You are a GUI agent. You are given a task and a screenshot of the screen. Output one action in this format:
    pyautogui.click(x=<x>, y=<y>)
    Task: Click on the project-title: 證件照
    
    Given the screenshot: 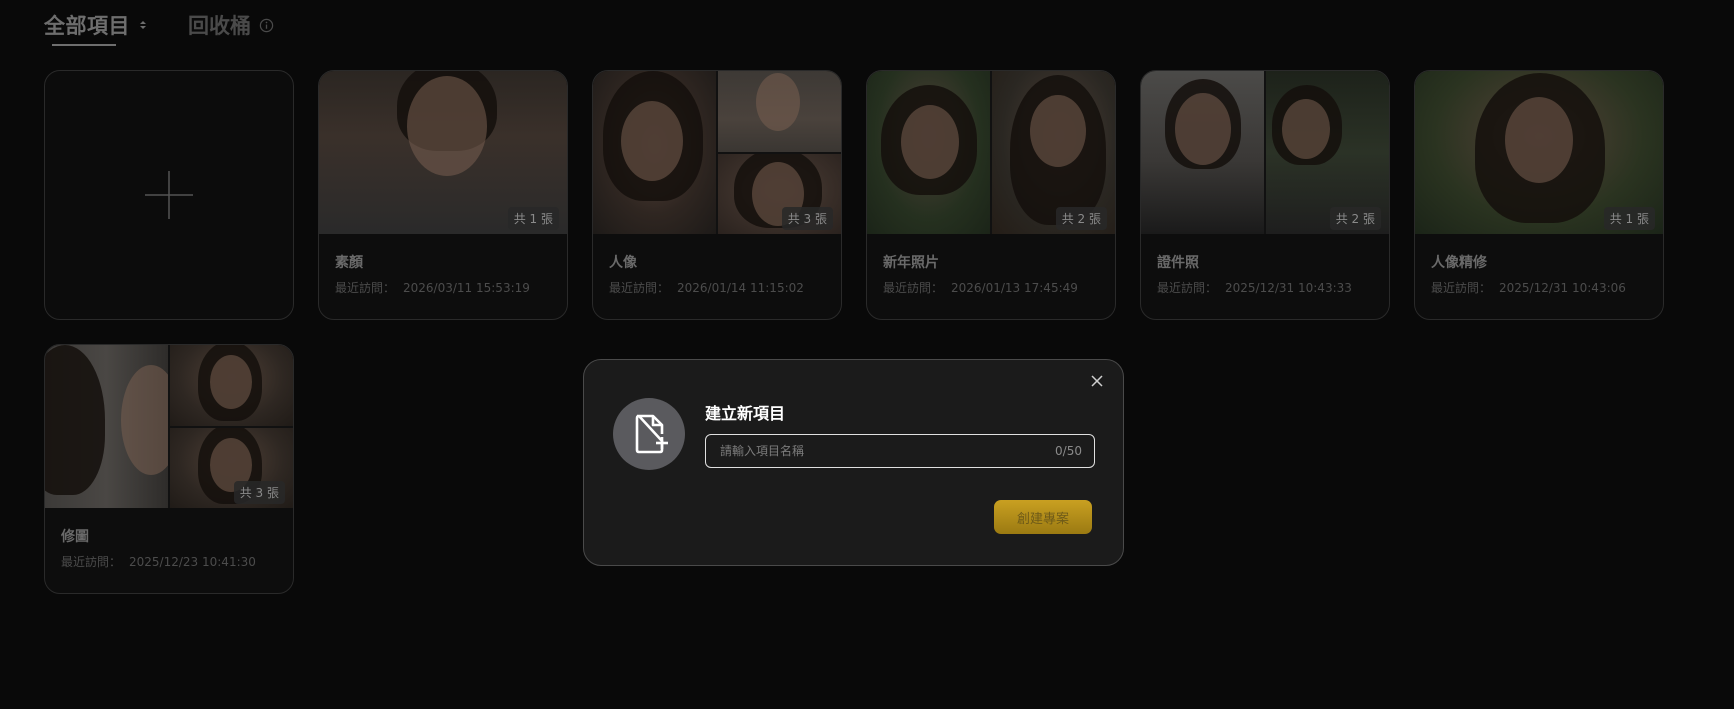 What is the action you would take?
    pyautogui.click(x=1178, y=263)
    